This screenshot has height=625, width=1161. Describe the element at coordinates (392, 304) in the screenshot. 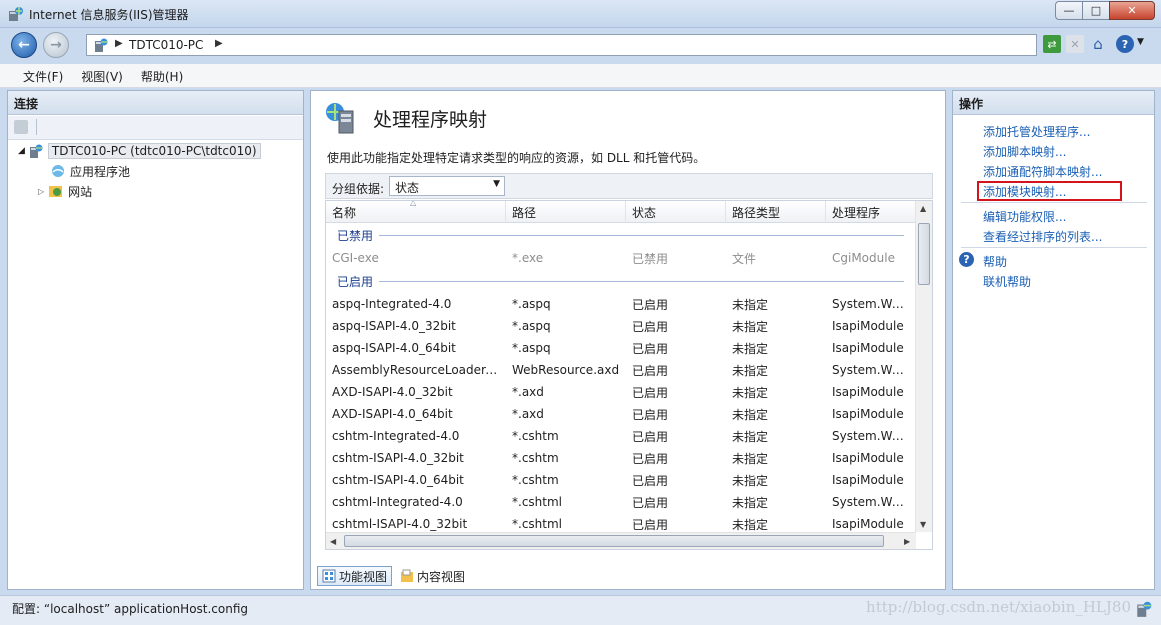

I see `cell-name: aspq-Integrated-4.0` at that location.